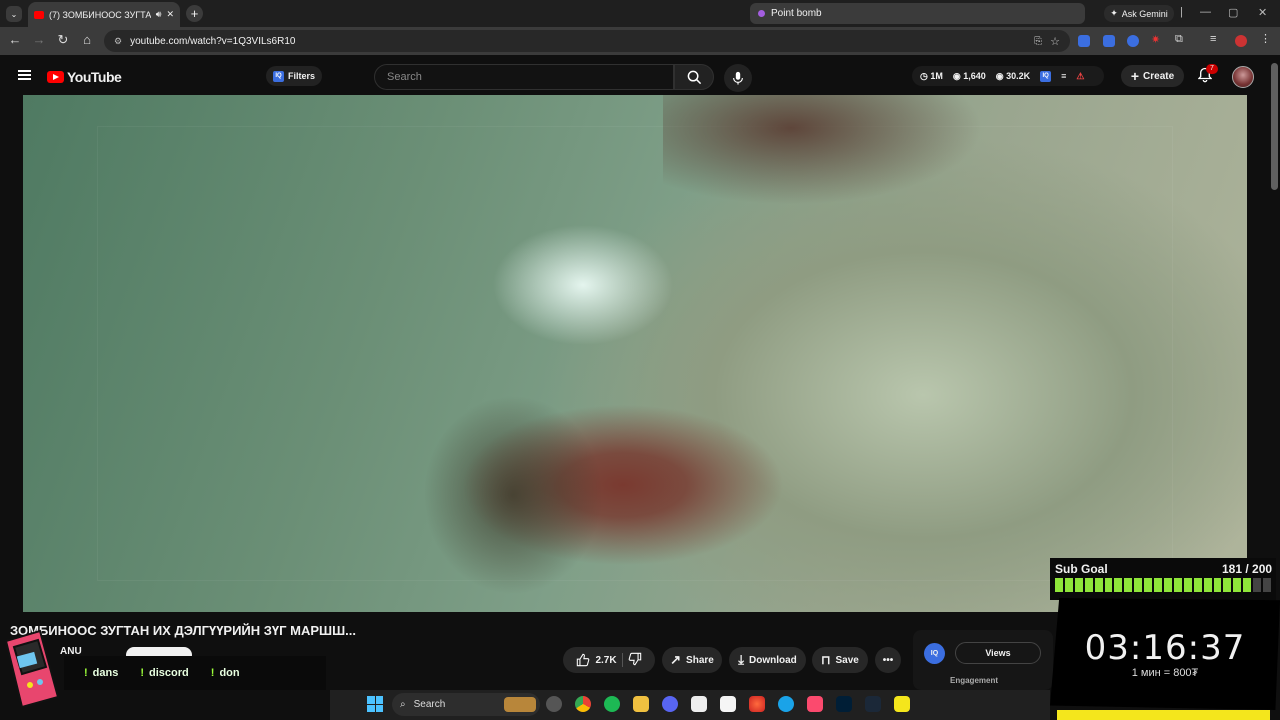 This screenshot has height=720, width=1280. I want to click on bookmark-star-icon: ☆, so click(1055, 41).